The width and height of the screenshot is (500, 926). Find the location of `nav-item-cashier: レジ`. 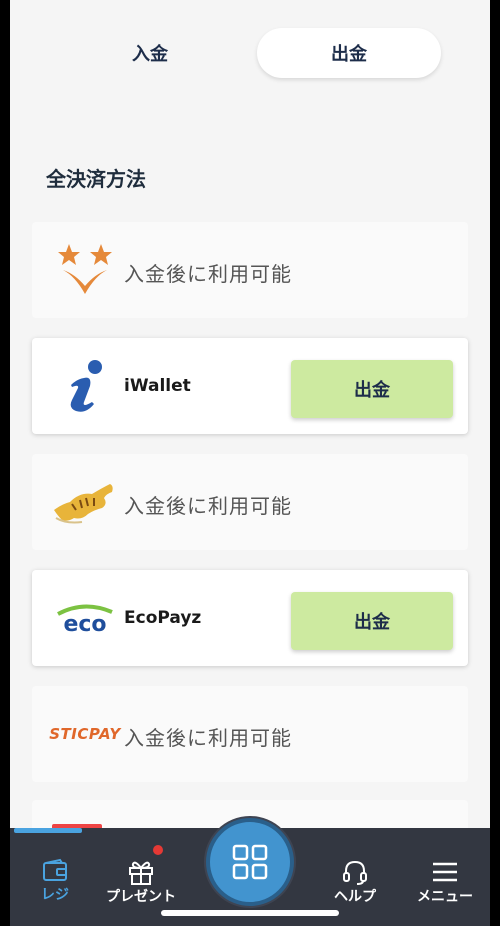

nav-item-cashier: レジ is located at coordinates (55, 877).